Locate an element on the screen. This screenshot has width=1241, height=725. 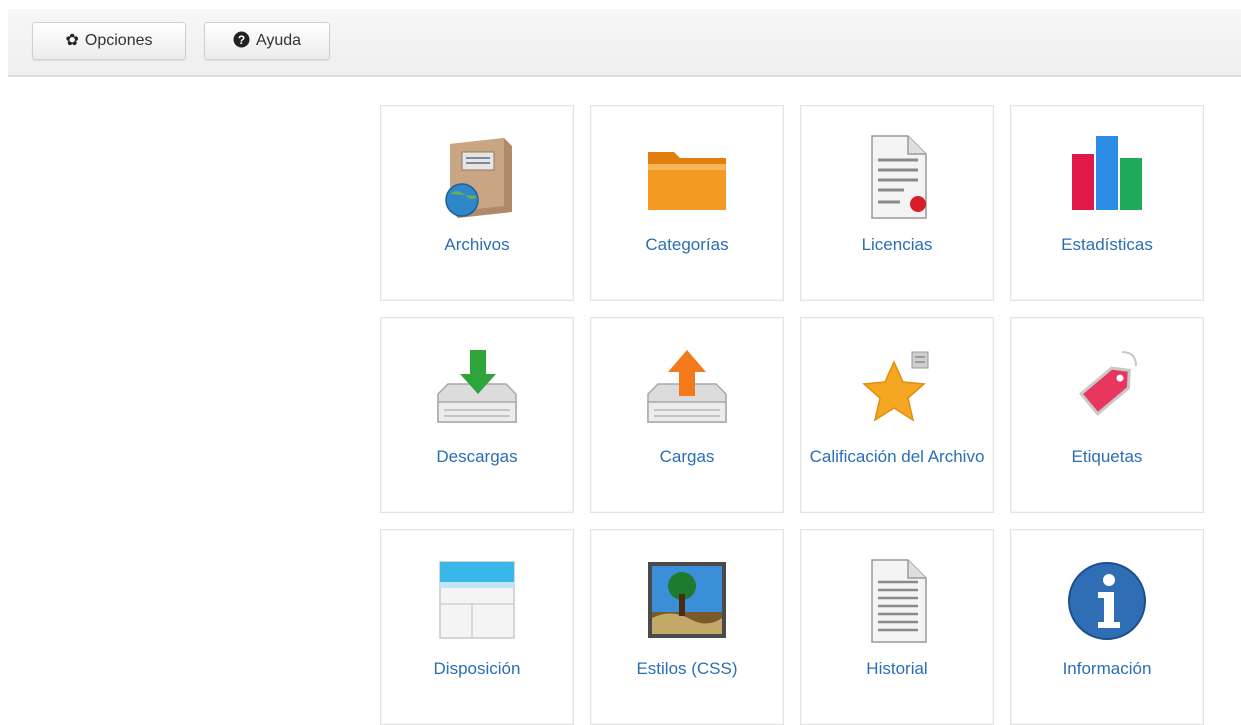
help-label: Ayuda is located at coordinates (278, 40).